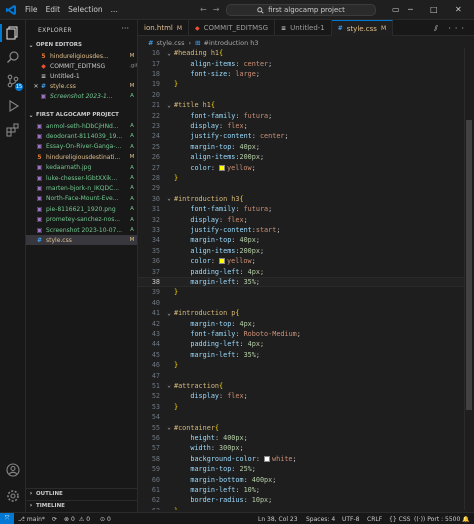 The width and height of the screenshot is (474, 524). Describe the element at coordinates (301, 303) in the screenshot. I see `code-line: 40` at that location.